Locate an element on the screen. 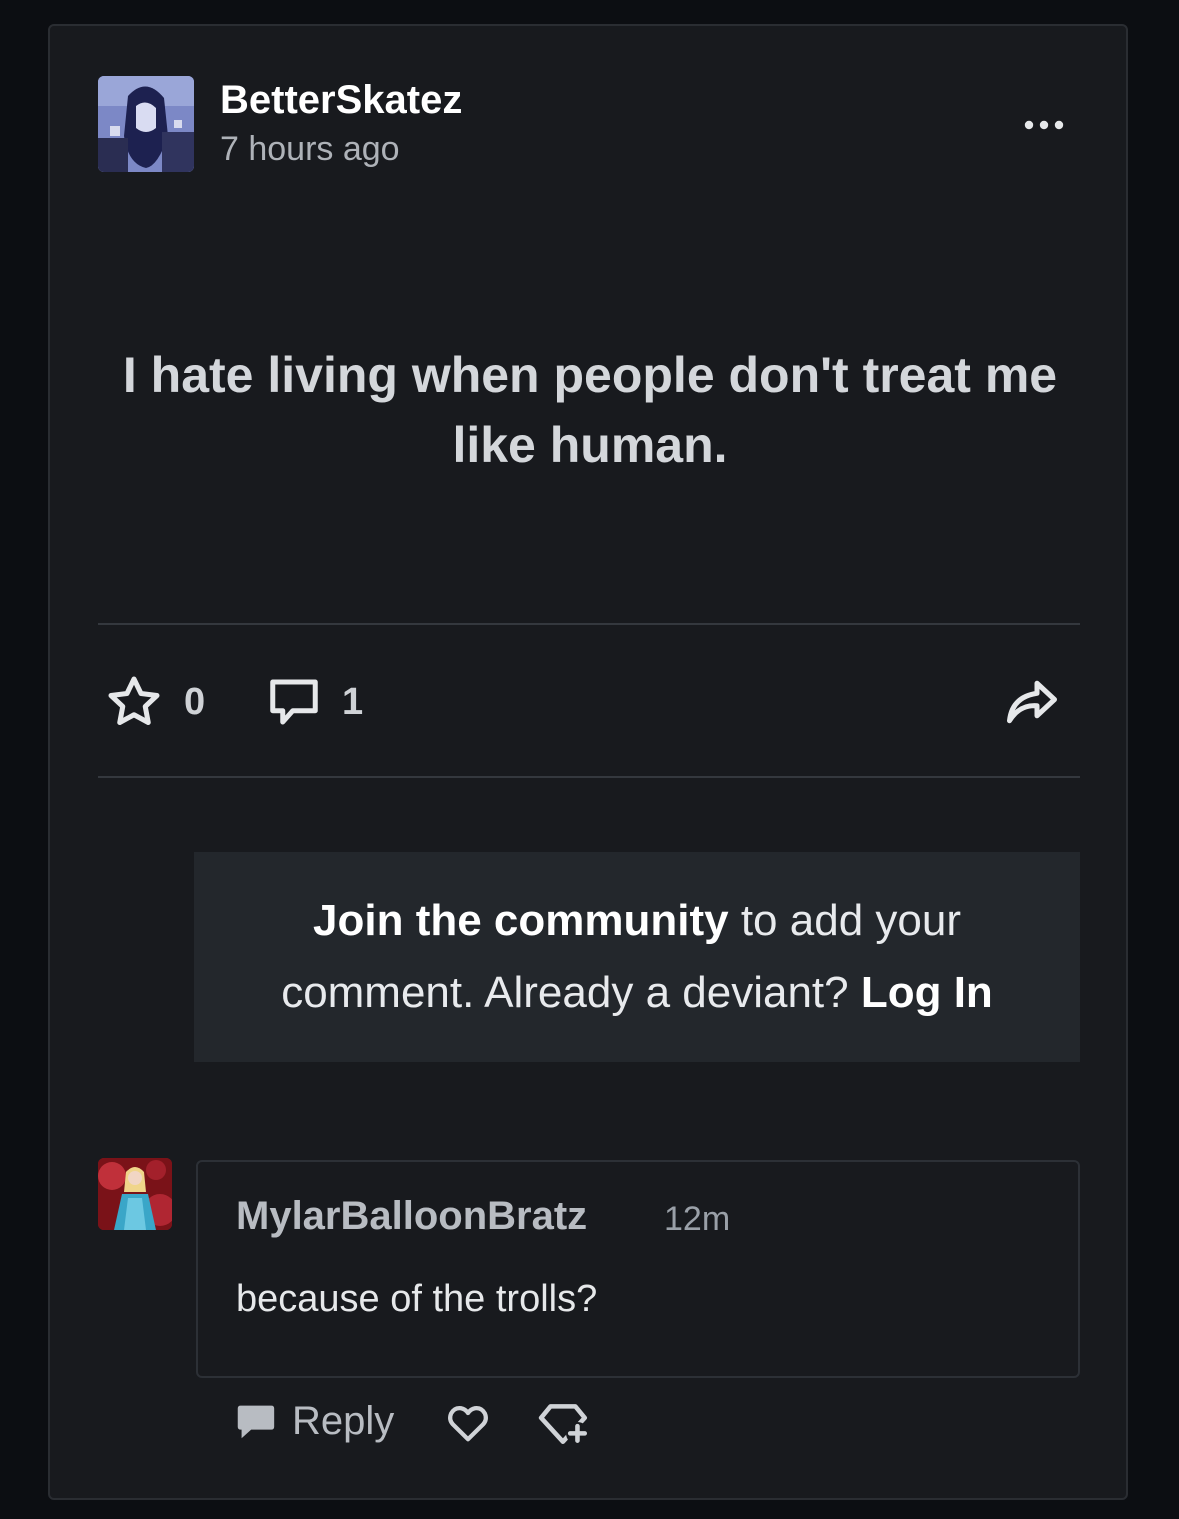  comments-button: 1 is located at coordinates (313, 702).